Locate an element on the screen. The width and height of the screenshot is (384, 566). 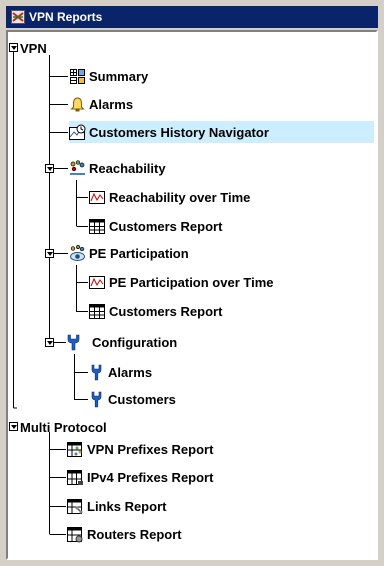
tree-node-label: Multi Protocol is located at coordinates (63, 427).